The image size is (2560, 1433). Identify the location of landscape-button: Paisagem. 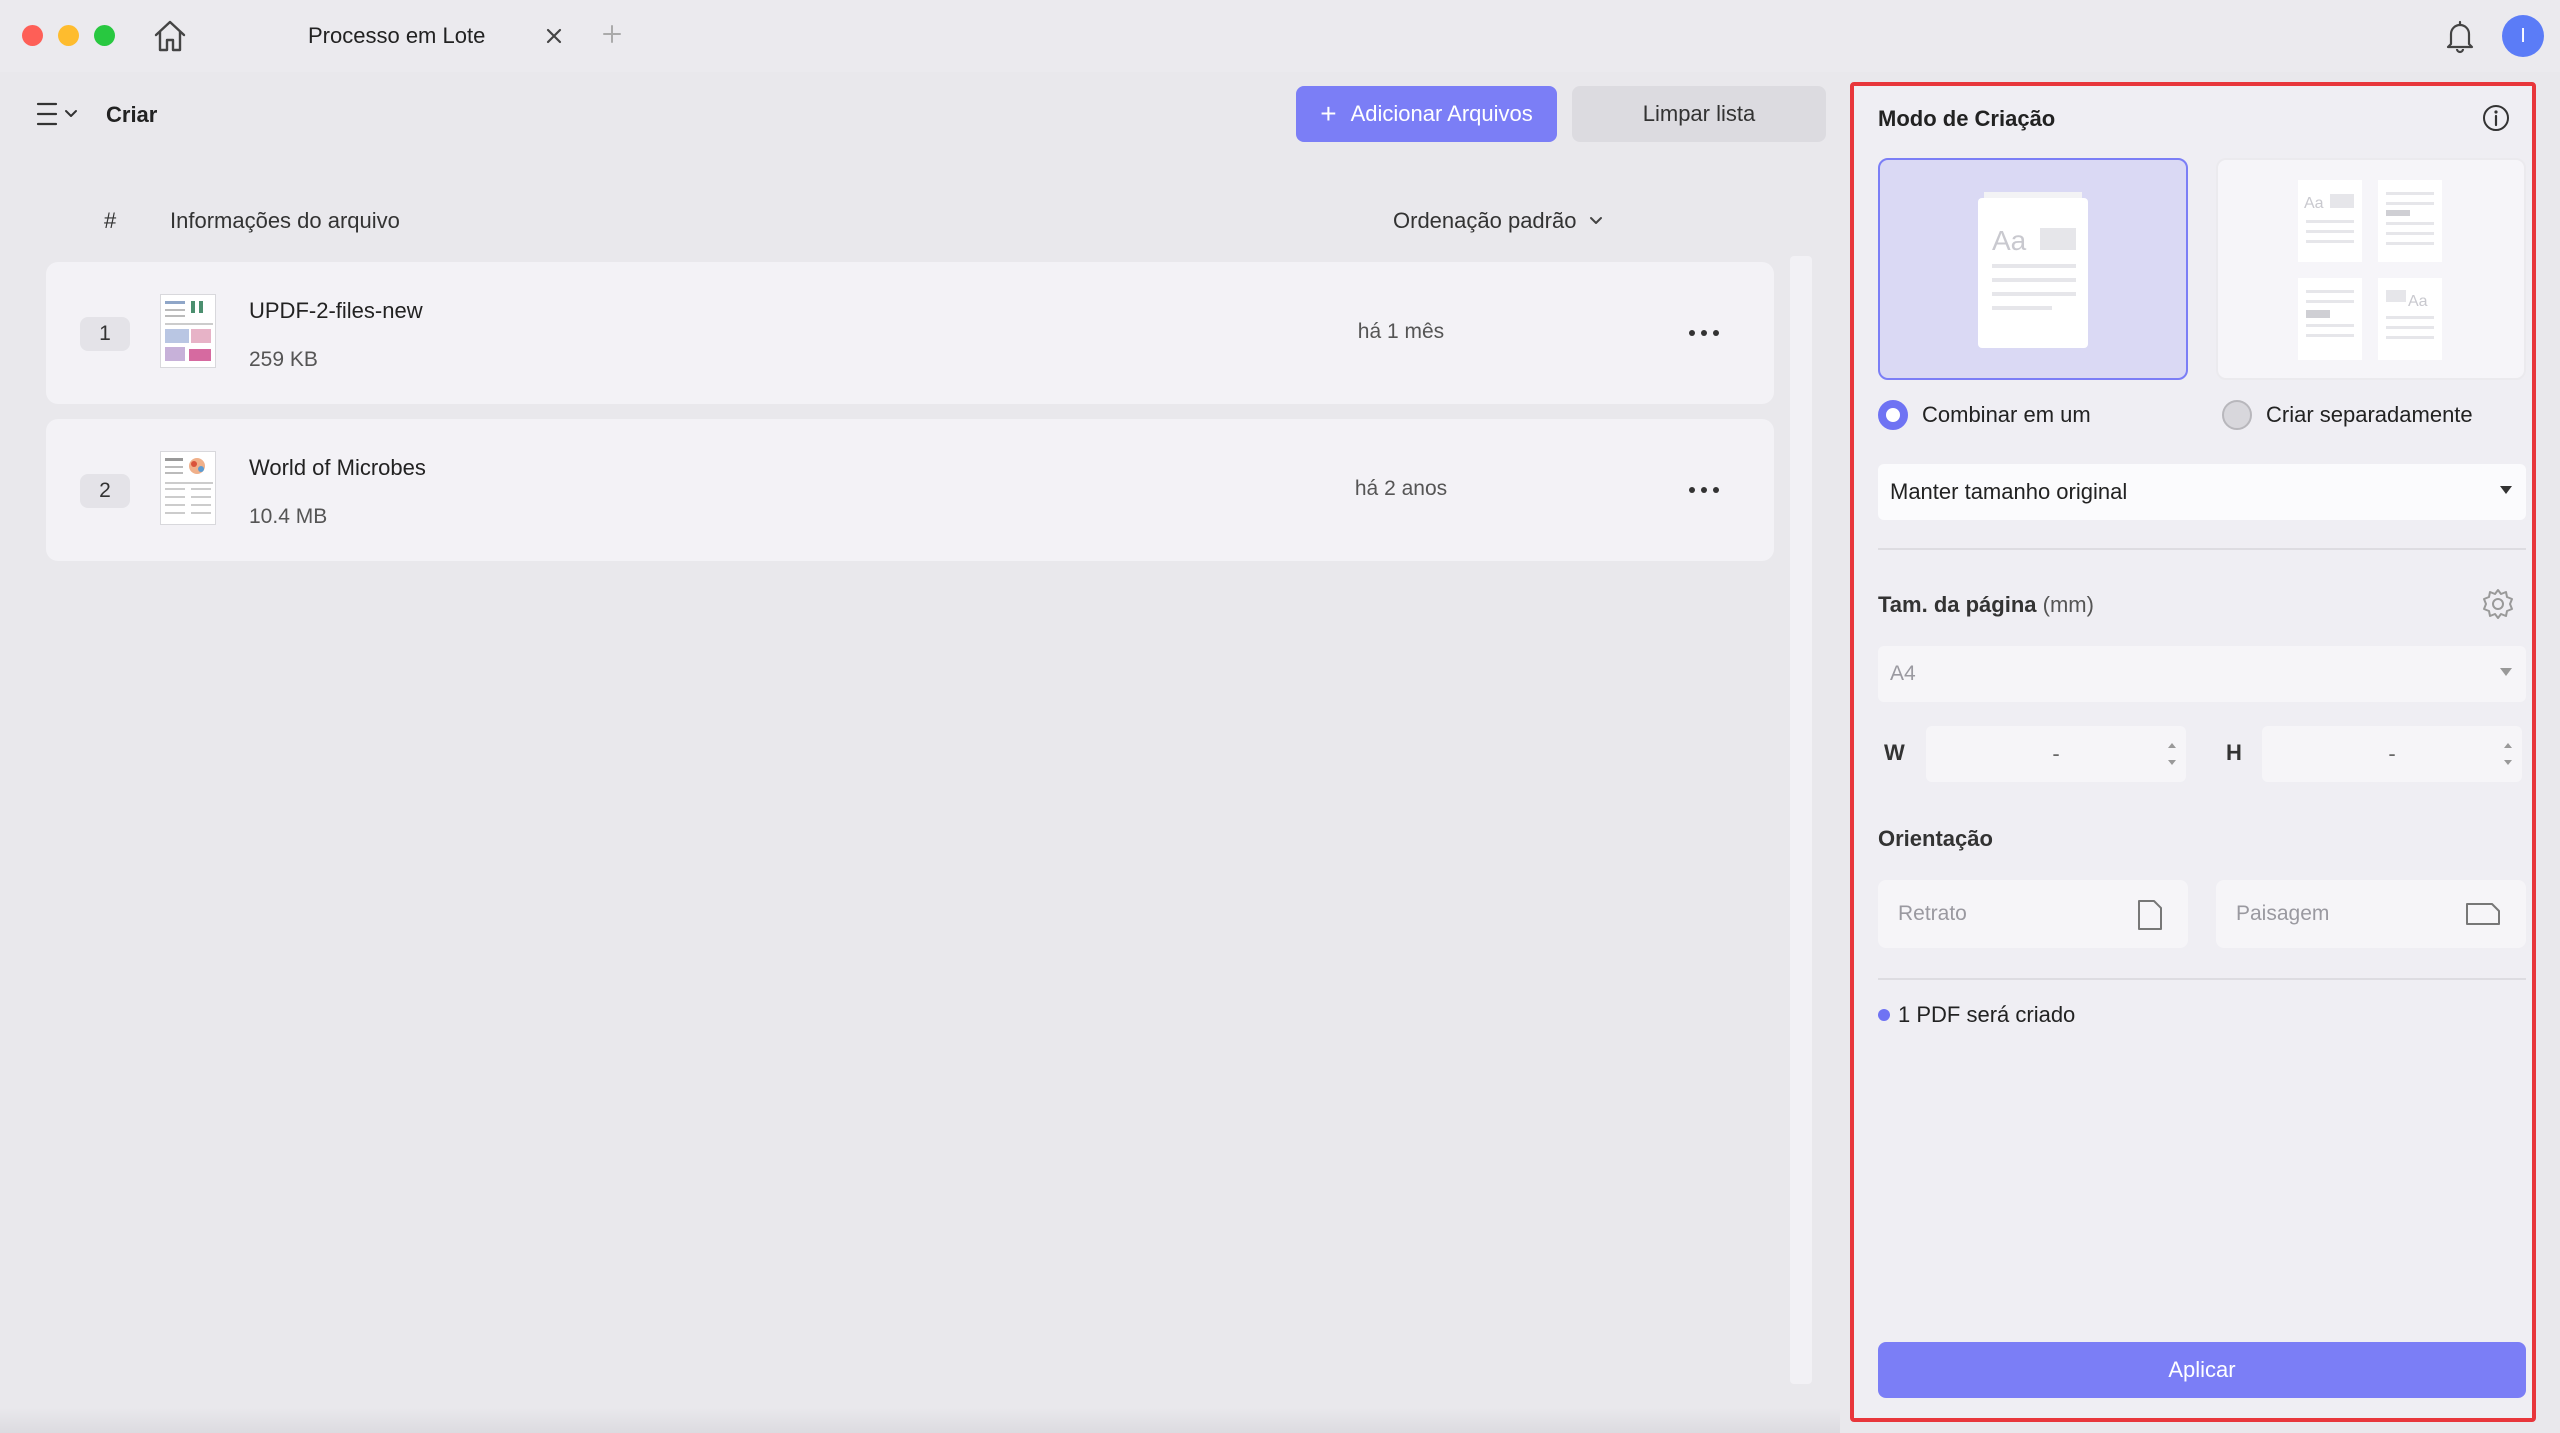
(2371, 914).